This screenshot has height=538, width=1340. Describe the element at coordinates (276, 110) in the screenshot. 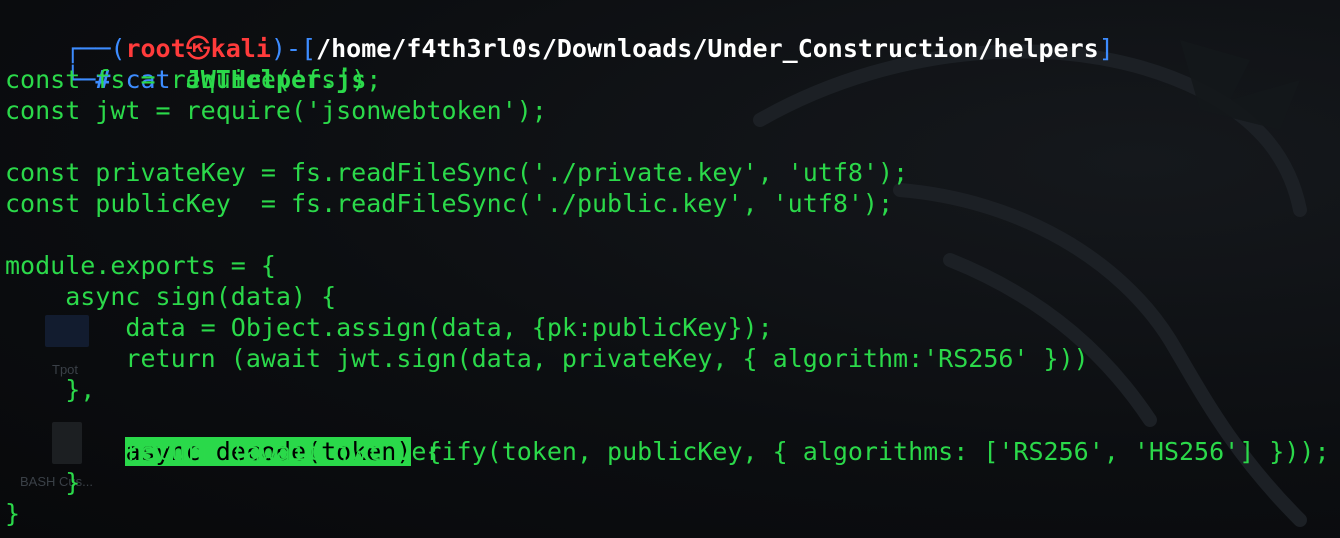

I see `code-line-2: const jwt = require('jsonwebtoken');` at that location.